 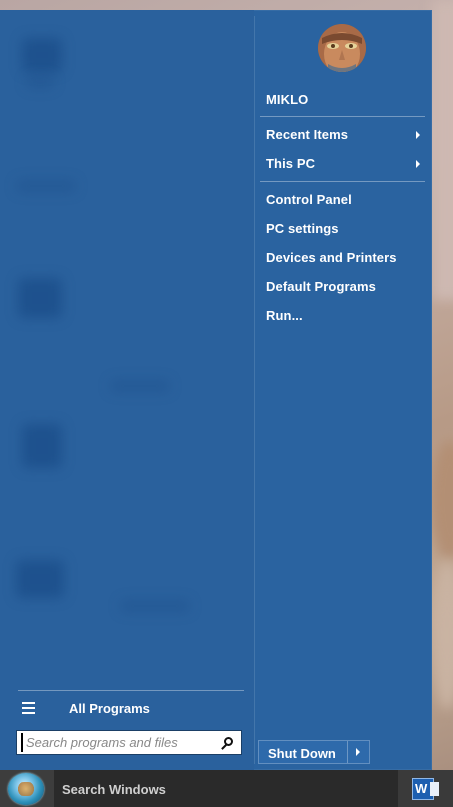 I want to click on menu-item-label: Default Programs, so click(x=321, y=286).